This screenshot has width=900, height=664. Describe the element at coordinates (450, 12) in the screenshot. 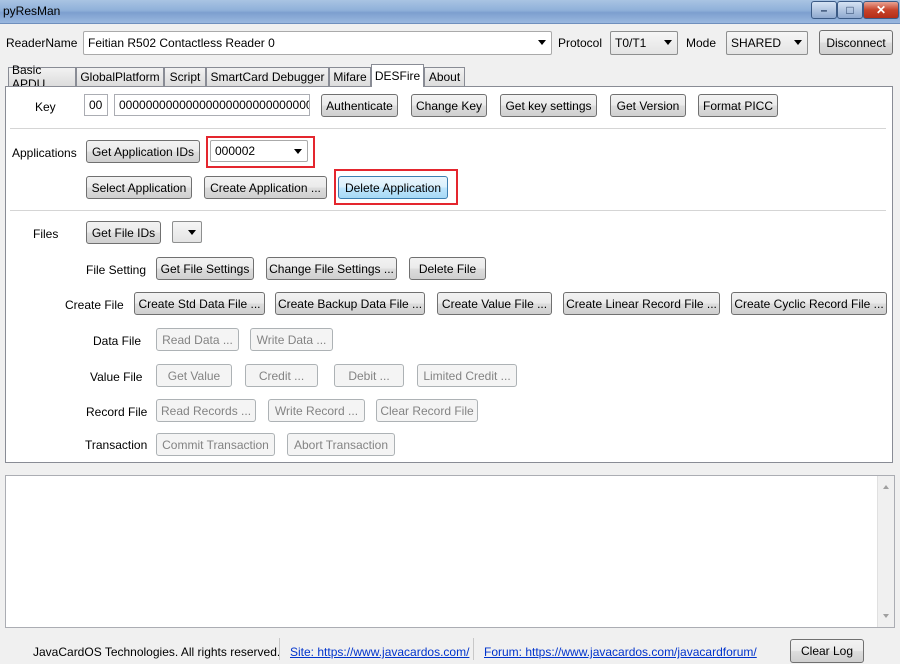

I see `title-bar: pyResMan – □ ✕` at that location.